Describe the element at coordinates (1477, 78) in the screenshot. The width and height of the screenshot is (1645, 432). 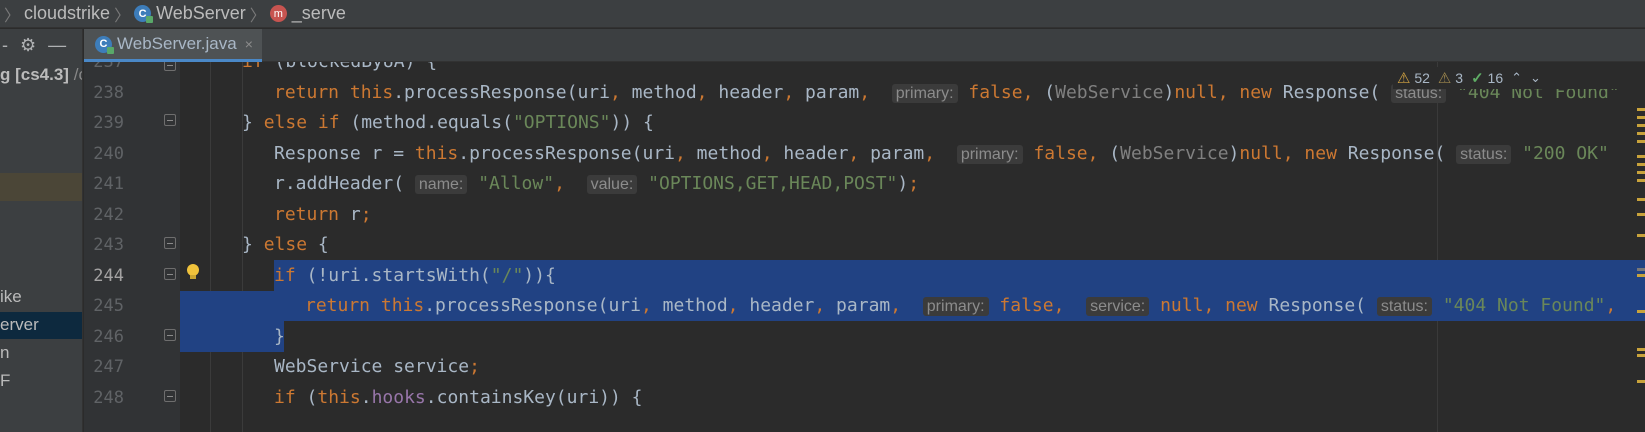
I see `check-icon: ✓` at that location.